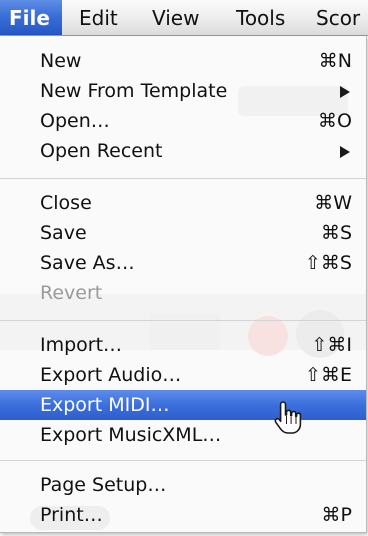 The width and height of the screenshot is (368, 536). What do you see at coordinates (175, 17) in the screenshot?
I see `menu-view: View` at bounding box center [175, 17].